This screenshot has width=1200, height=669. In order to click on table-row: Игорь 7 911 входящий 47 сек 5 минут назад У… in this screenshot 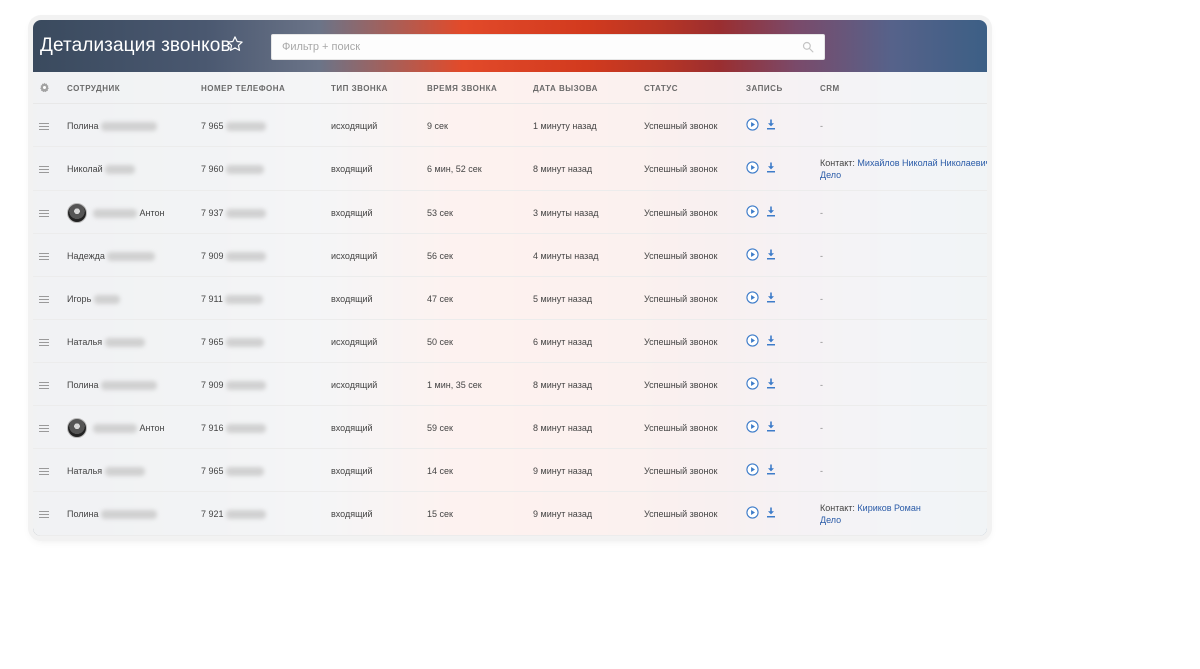, I will do `click(510, 298)`.